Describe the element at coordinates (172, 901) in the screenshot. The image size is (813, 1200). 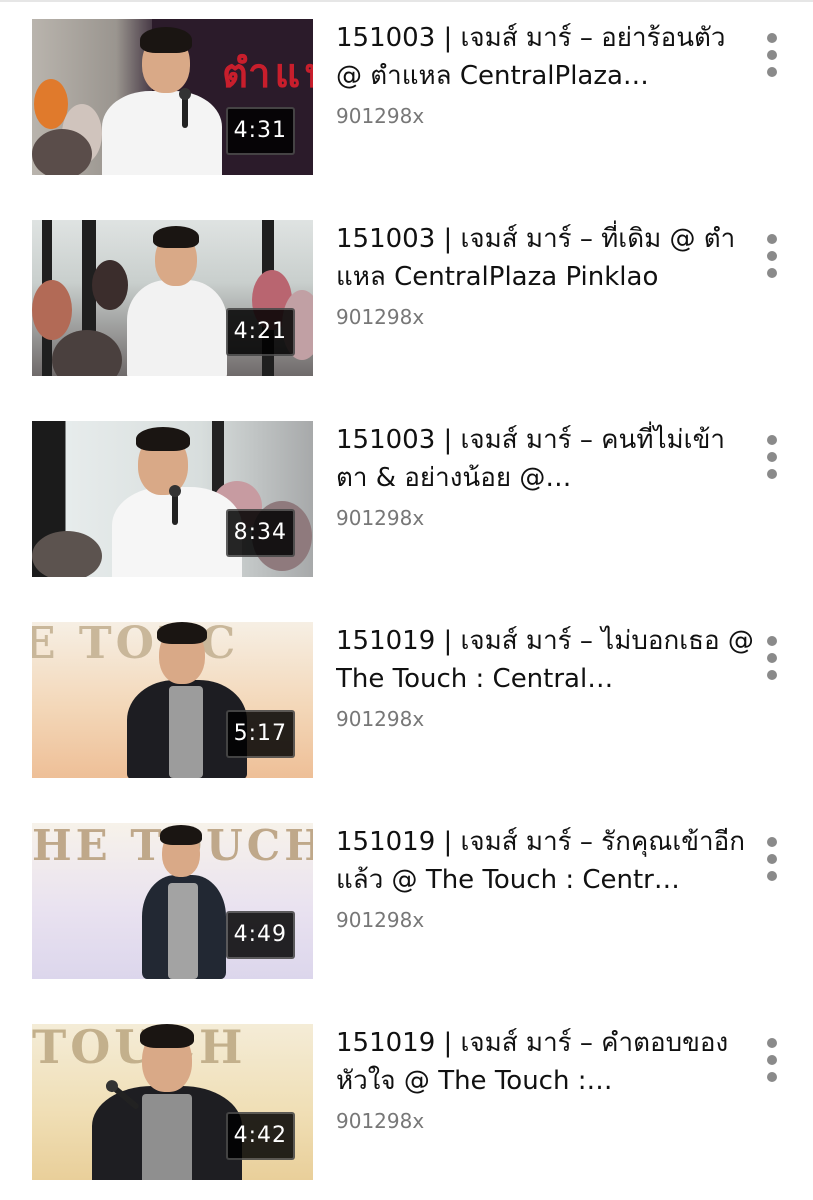
I see `video-thumbnail: HE TOUCH 4:49` at that location.